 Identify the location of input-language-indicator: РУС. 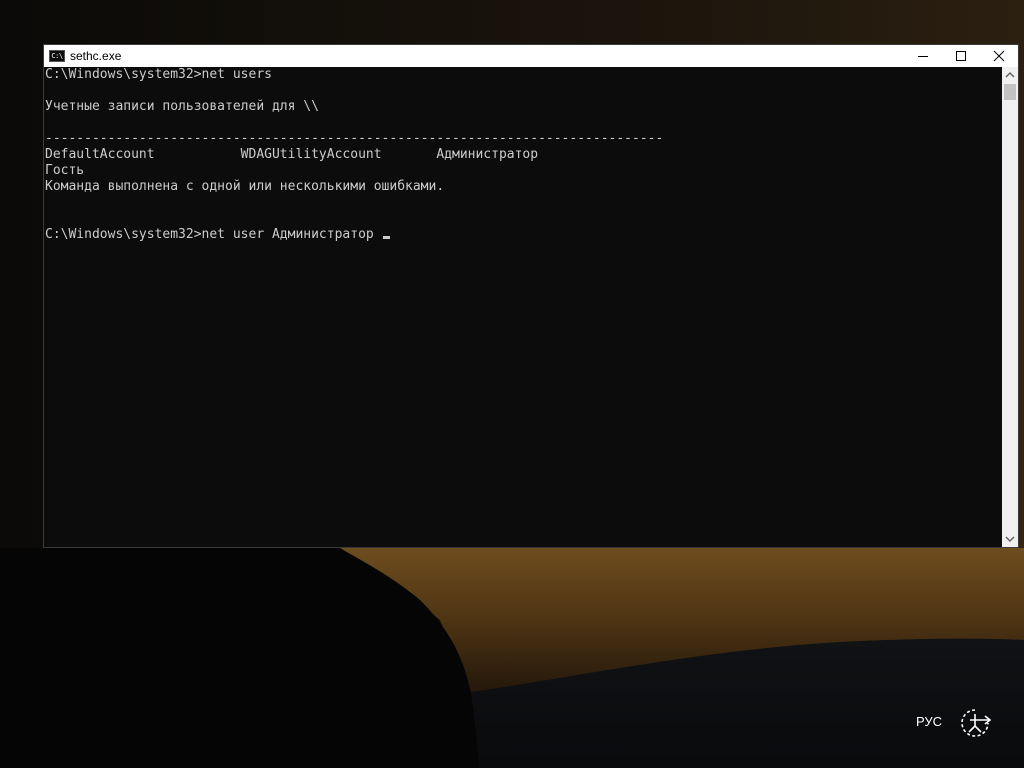
(929, 721).